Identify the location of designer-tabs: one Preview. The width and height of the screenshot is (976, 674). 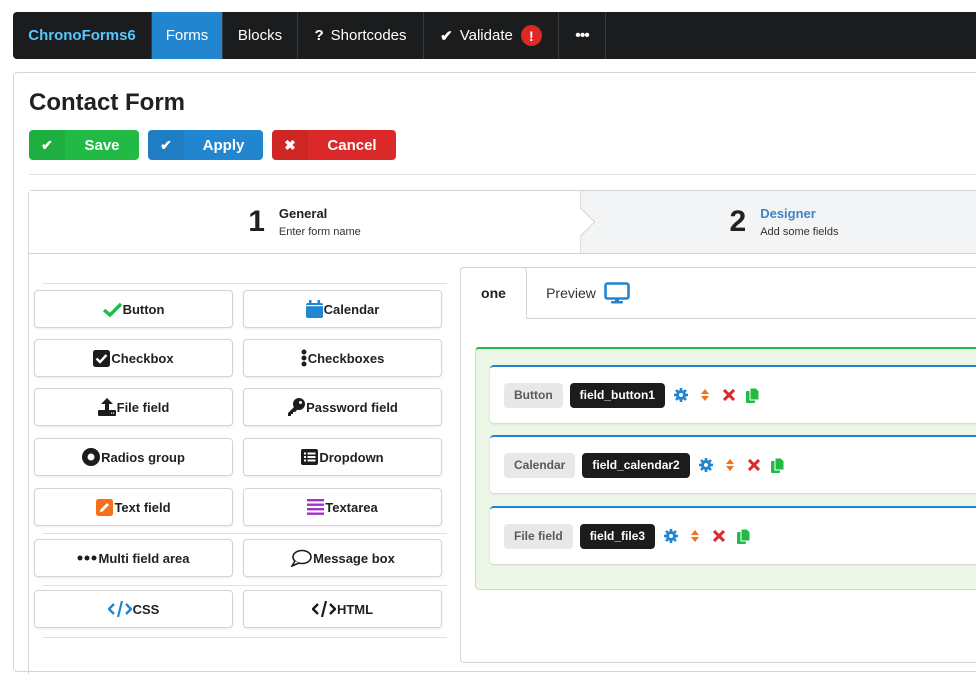
(718, 293).